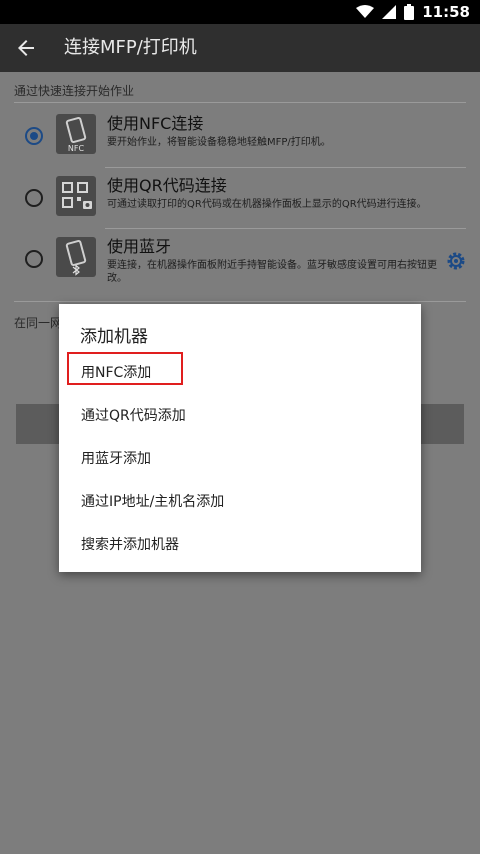  I want to click on signal-icon, so click(389, 12).